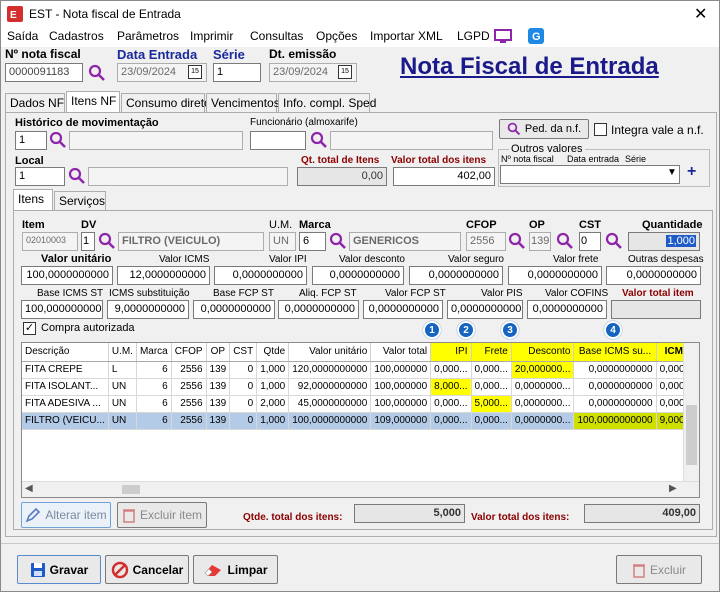 The height and width of the screenshot is (592, 720). What do you see at coordinates (544, 129) in the screenshot?
I see `ped-nf-button: Ped. da n.f.` at bounding box center [544, 129].